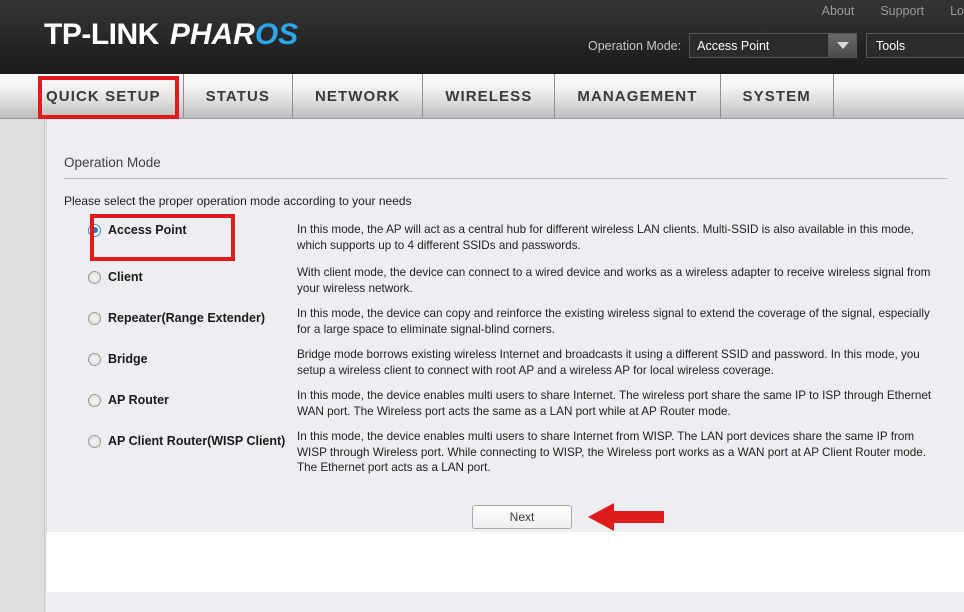 The height and width of the screenshot is (612, 964). Describe the element at coordinates (915, 45) in the screenshot. I see `tools-select: Tools` at that location.